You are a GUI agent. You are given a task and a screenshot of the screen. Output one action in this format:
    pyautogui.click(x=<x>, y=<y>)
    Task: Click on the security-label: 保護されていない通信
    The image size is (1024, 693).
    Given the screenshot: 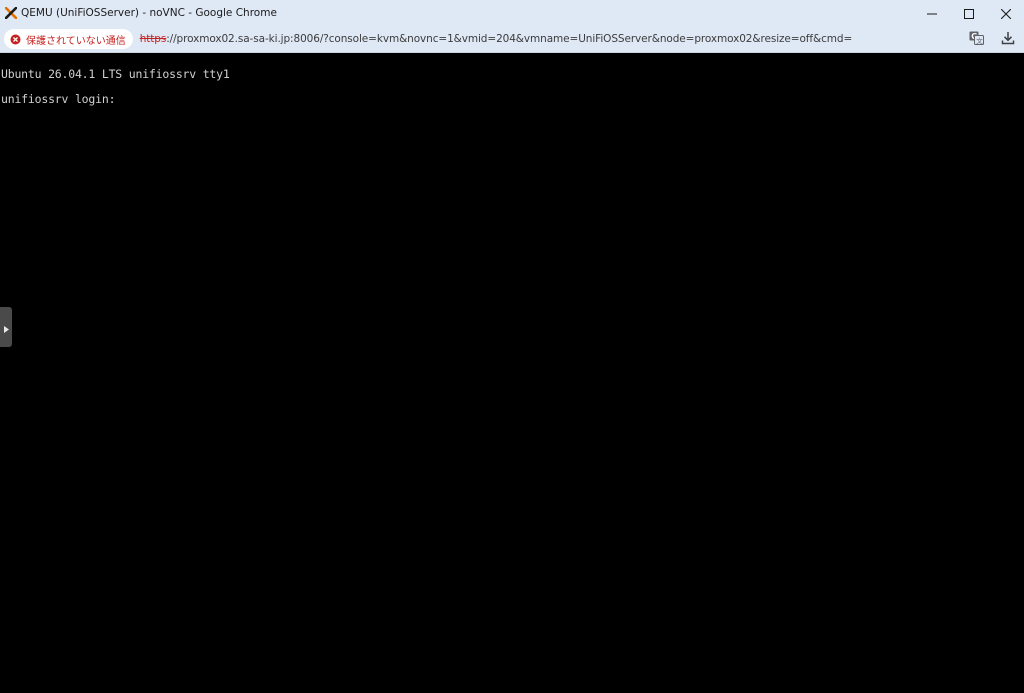 What is the action you would take?
    pyautogui.click(x=76, y=41)
    